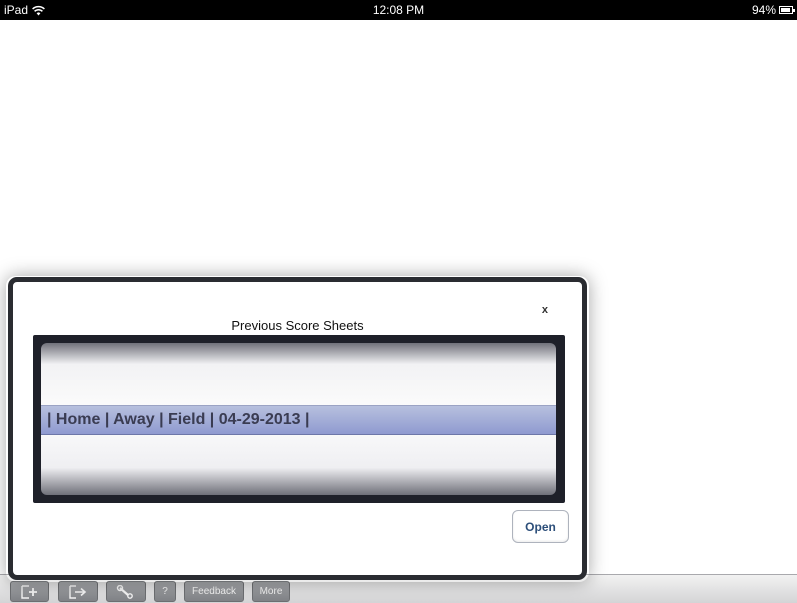 The height and width of the screenshot is (603, 797). What do you see at coordinates (545, 310) in the screenshot?
I see `close-button: x` at bounding box center [545, 310].